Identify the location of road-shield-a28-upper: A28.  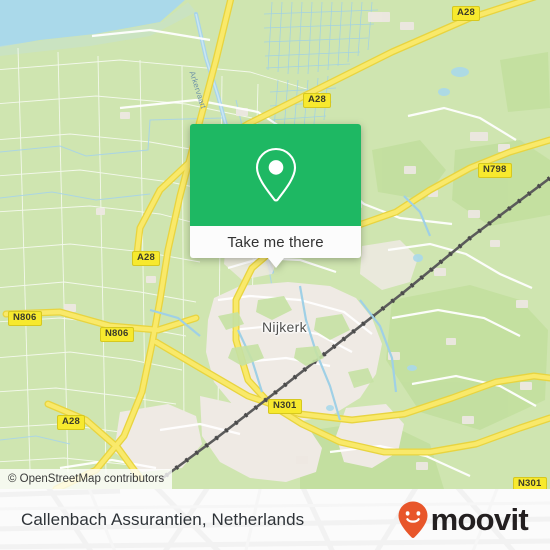
(317, 100).